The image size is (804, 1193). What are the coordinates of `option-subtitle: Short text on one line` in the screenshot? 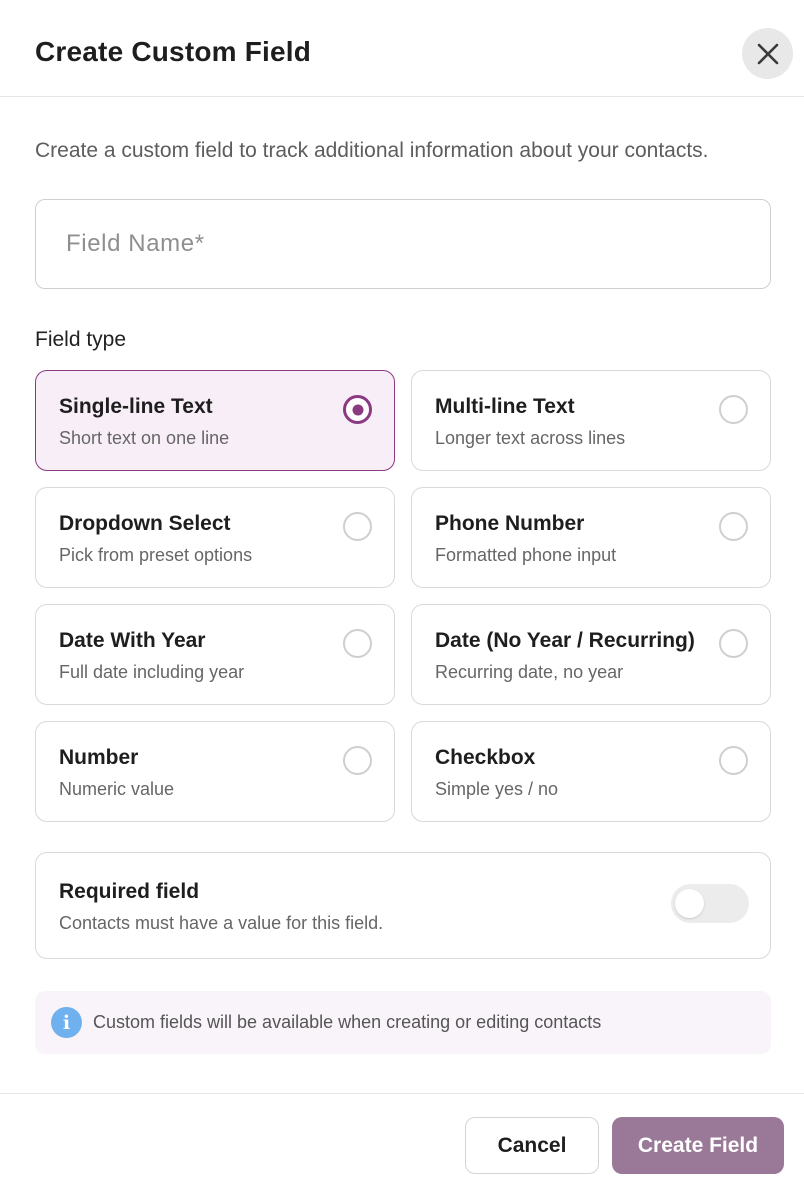 It's located at (144, 438).